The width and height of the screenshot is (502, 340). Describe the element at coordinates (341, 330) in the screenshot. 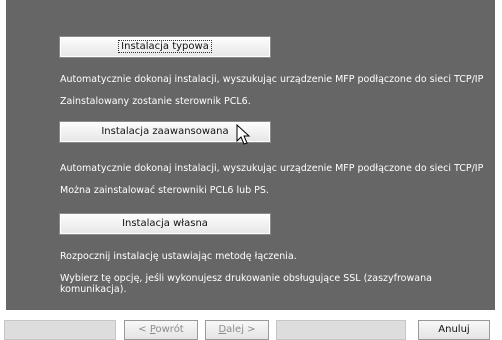

I see `bottom-bar-gap` at that location.